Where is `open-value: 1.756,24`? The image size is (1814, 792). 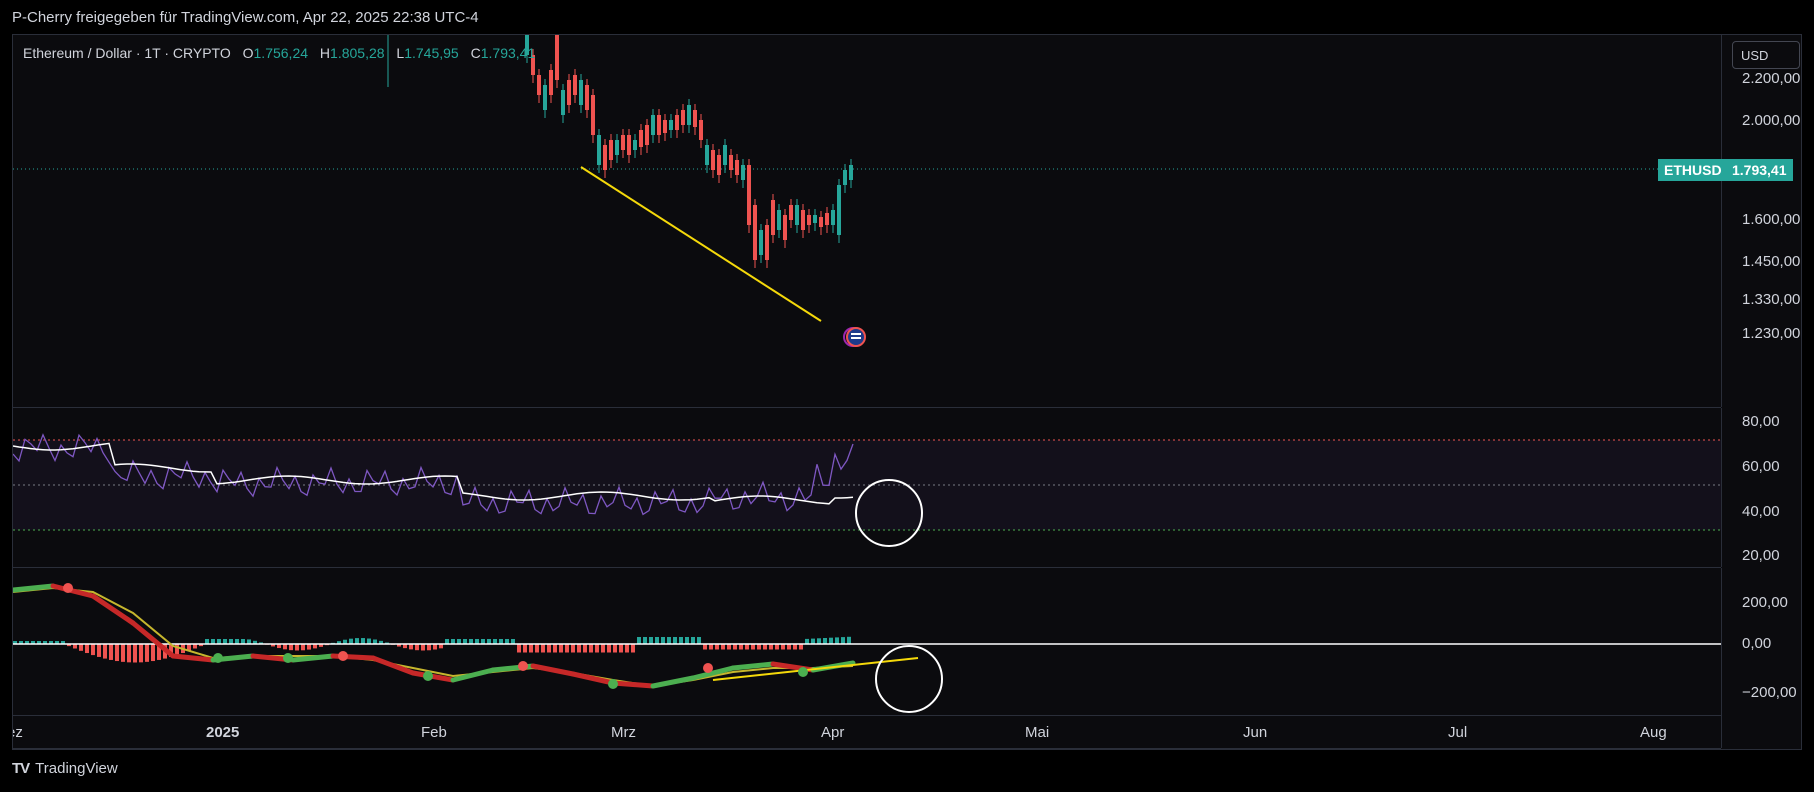
open-value: 1.756,24 is located at coordinates (281, 53).